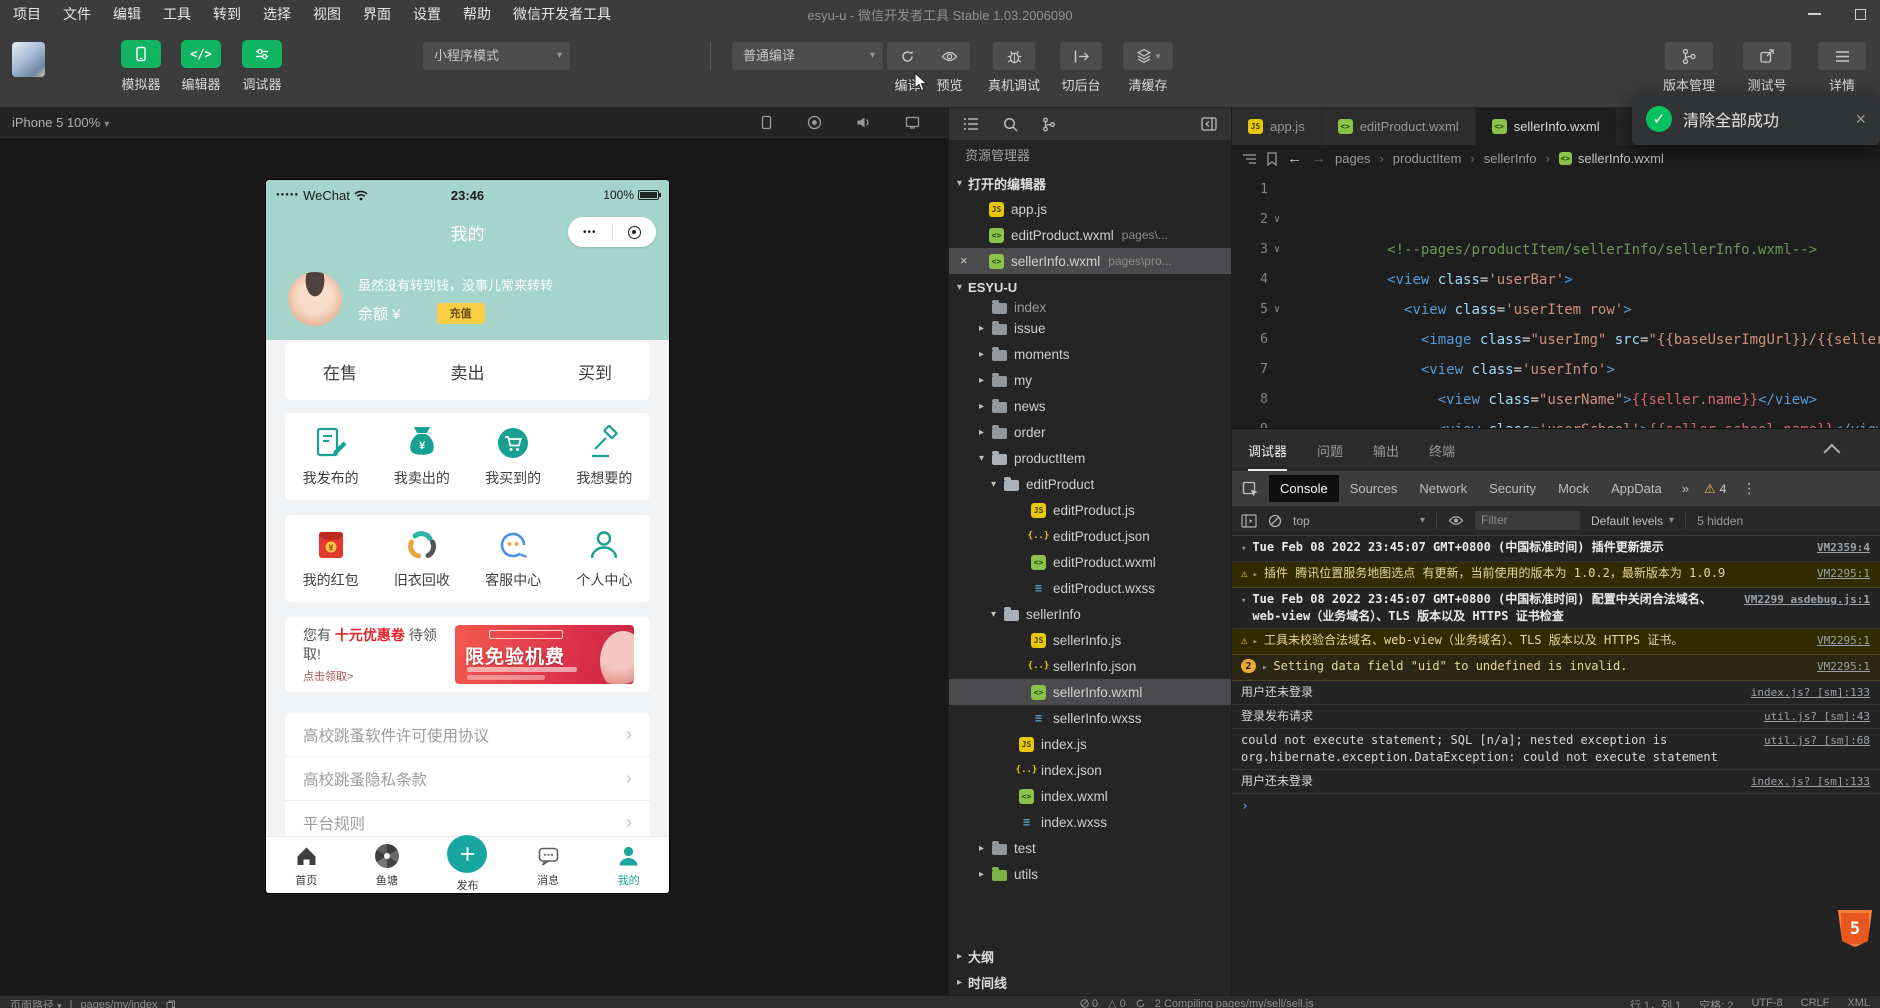 The image size is (1880, 1008). I want to click on clear-console-icon, so click(1275, 521).